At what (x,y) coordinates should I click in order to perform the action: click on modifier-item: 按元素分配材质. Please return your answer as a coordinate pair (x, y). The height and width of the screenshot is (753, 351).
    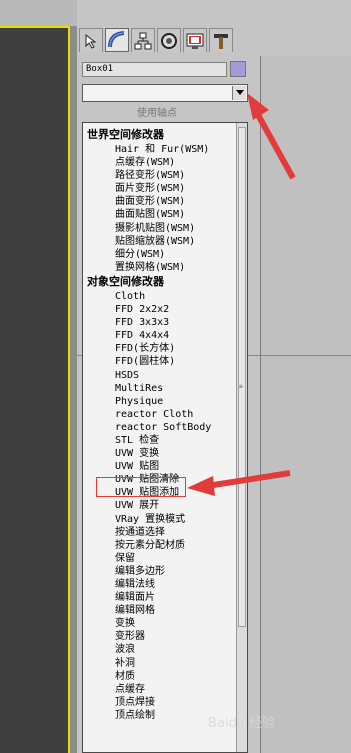
    Looking at the image, I should click on (159, 545).